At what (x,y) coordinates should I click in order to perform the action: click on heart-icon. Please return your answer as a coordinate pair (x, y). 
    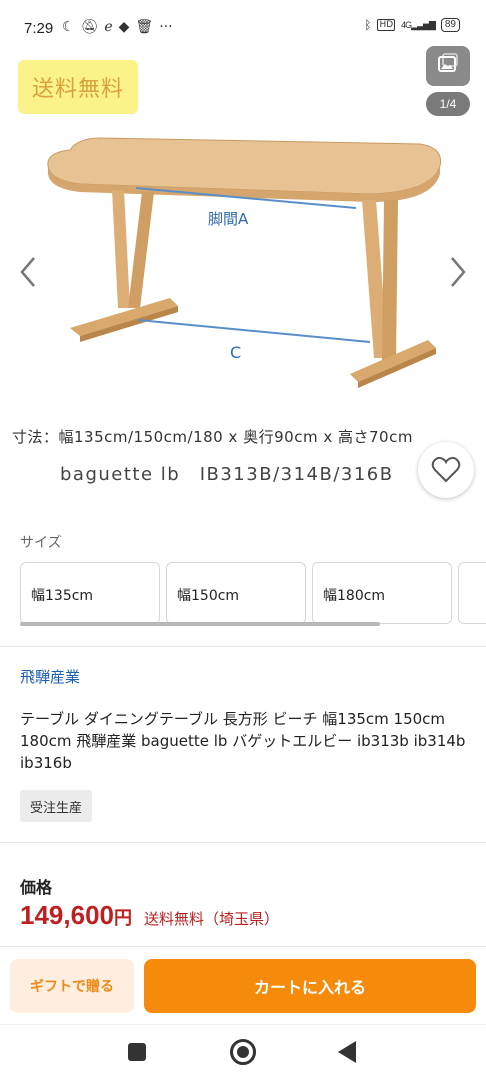
    Looking at the image, I should click on (446, 469).